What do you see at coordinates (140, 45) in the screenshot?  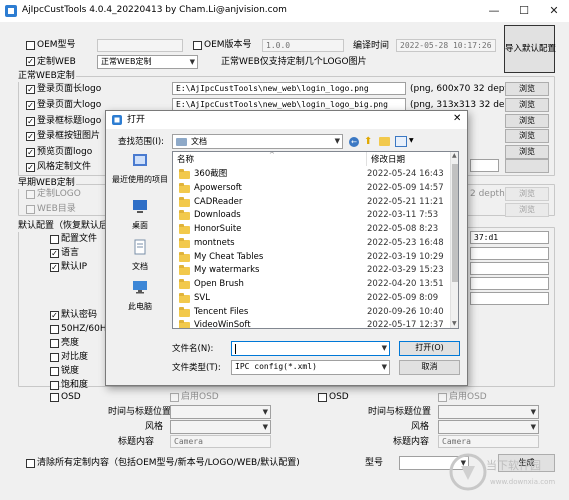 I see `oem-model-field` at bounding box center [140, 45].